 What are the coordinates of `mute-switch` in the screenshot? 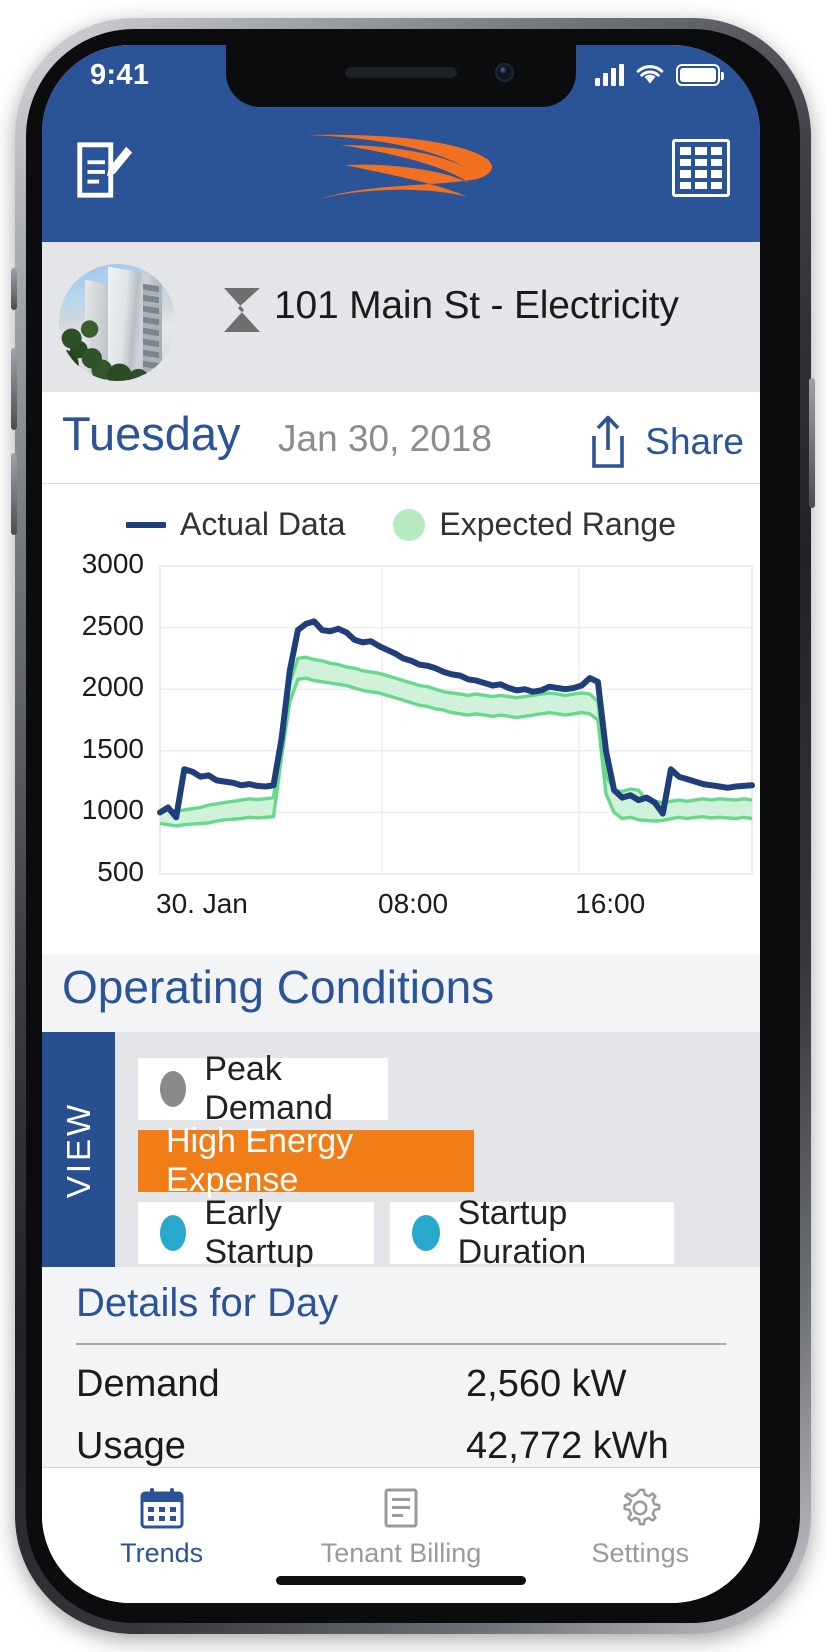 It's located at (14, 289).